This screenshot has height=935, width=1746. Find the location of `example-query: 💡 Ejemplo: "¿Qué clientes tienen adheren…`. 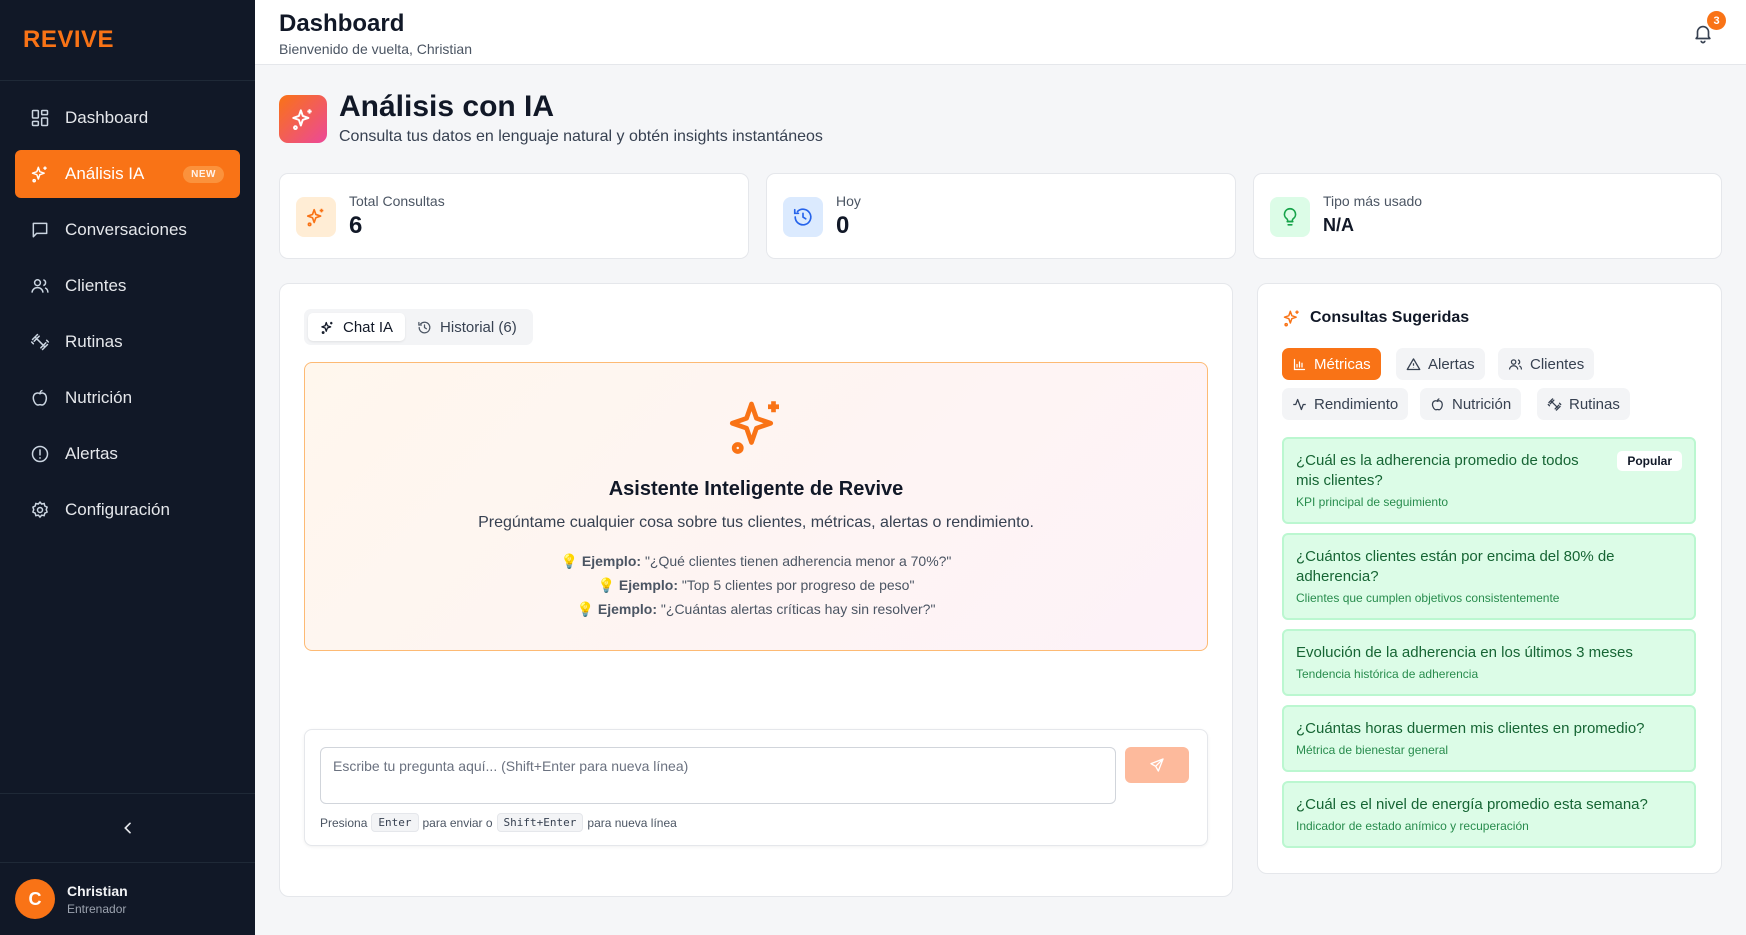

example-query: 💡 Ejemplo: "¿Qué clientes tienen adheren… is located at coordinates (756, 561).